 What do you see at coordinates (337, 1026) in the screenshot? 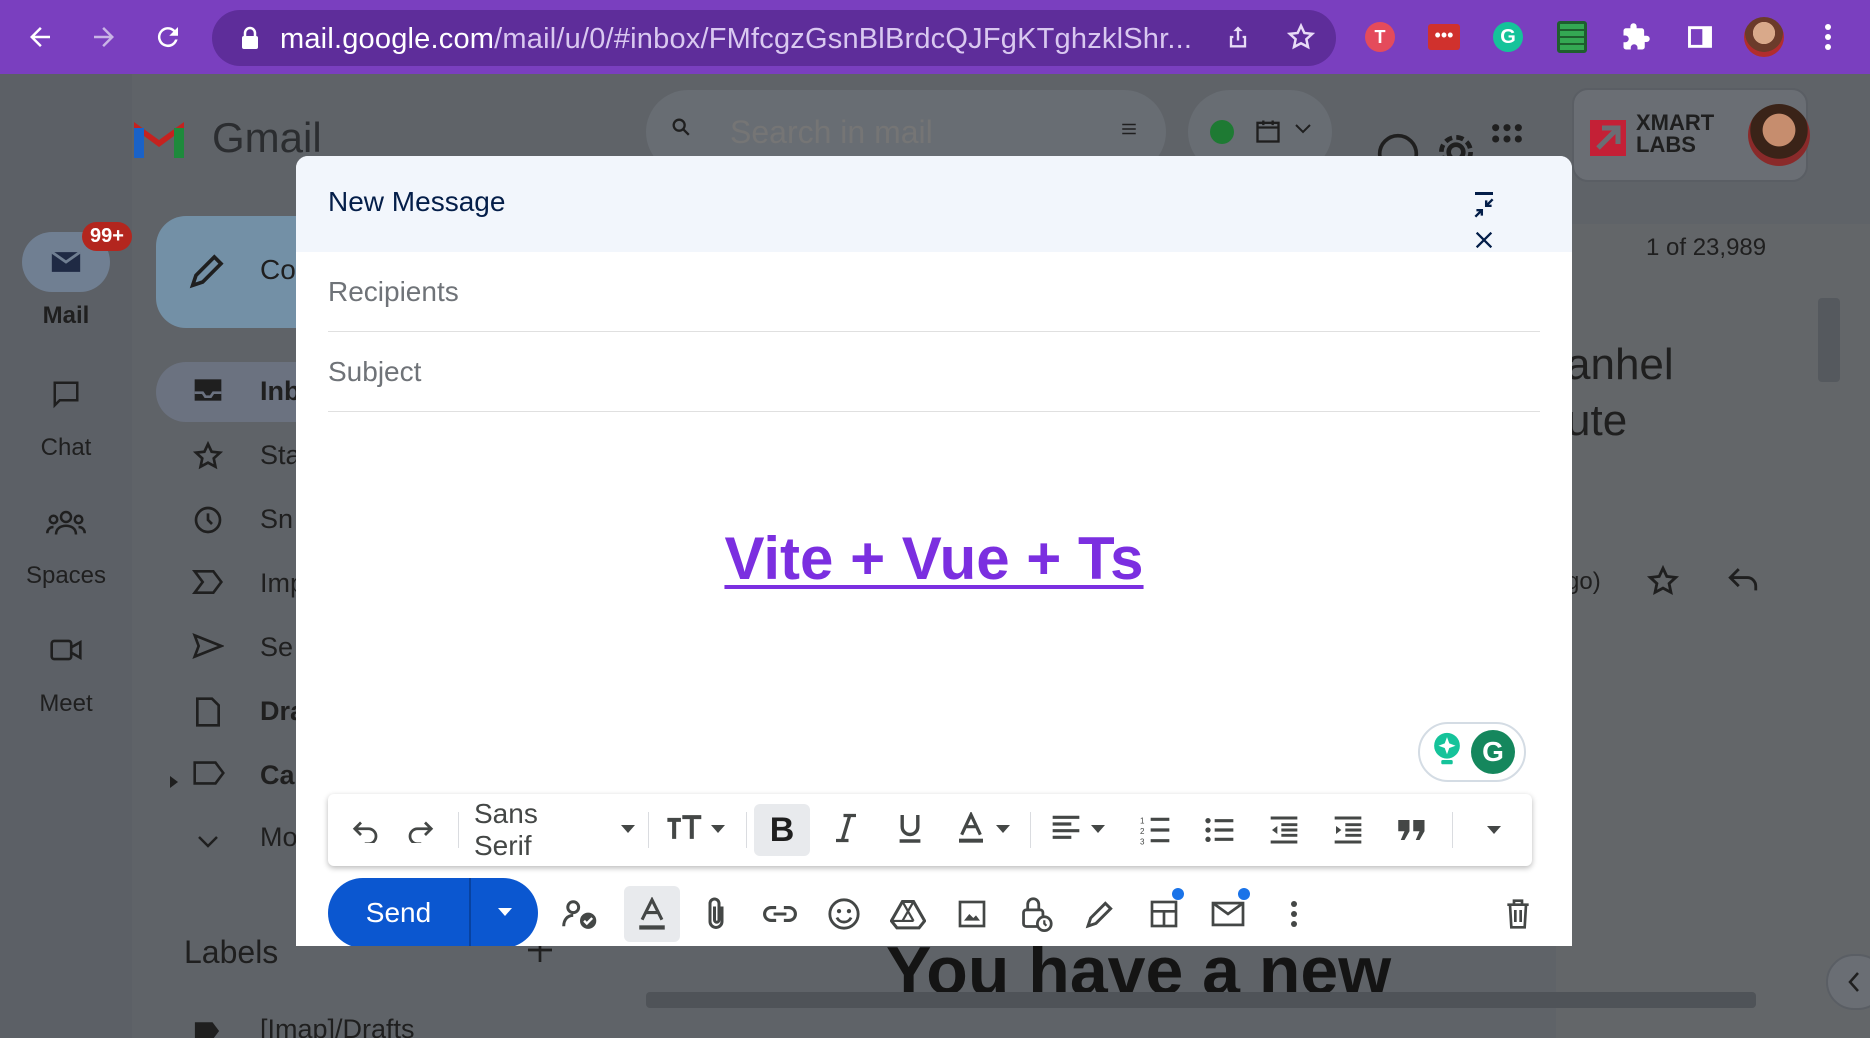
I see `label-imap-drafts: [Imap]/Drafts` at bounding box center [337, 1026].